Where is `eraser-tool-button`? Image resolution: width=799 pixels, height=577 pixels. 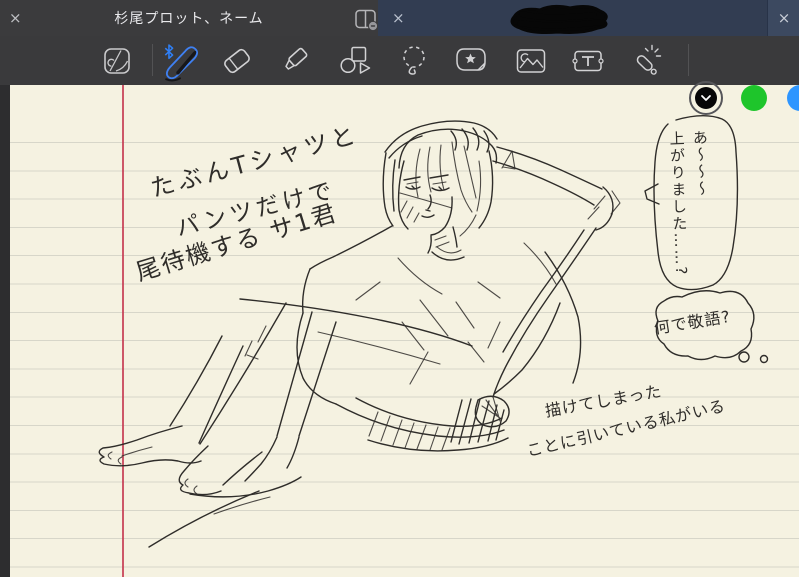
eraser-tool-button is located at coordinates (237, 61).